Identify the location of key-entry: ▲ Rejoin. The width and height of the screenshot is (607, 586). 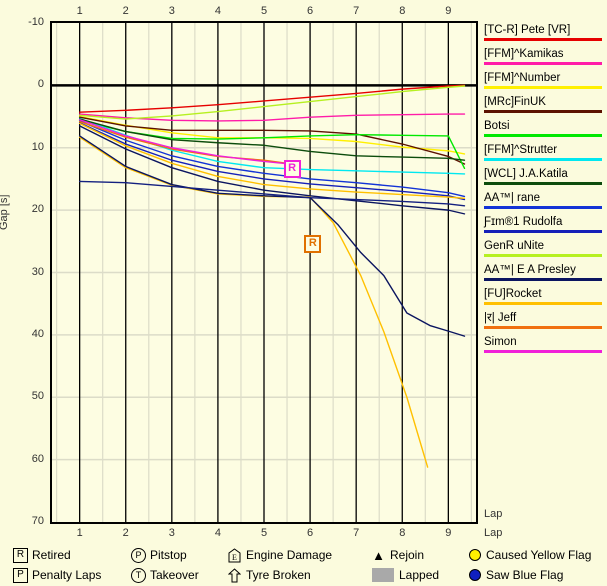
(404, 555).